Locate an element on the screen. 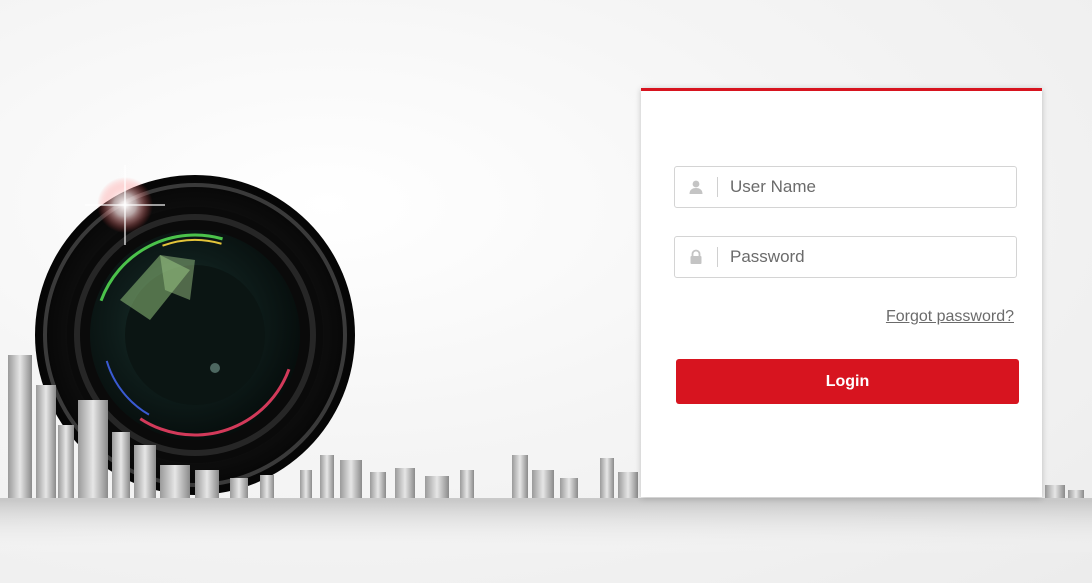  login-button: Login is located at coordinates (847, 381).